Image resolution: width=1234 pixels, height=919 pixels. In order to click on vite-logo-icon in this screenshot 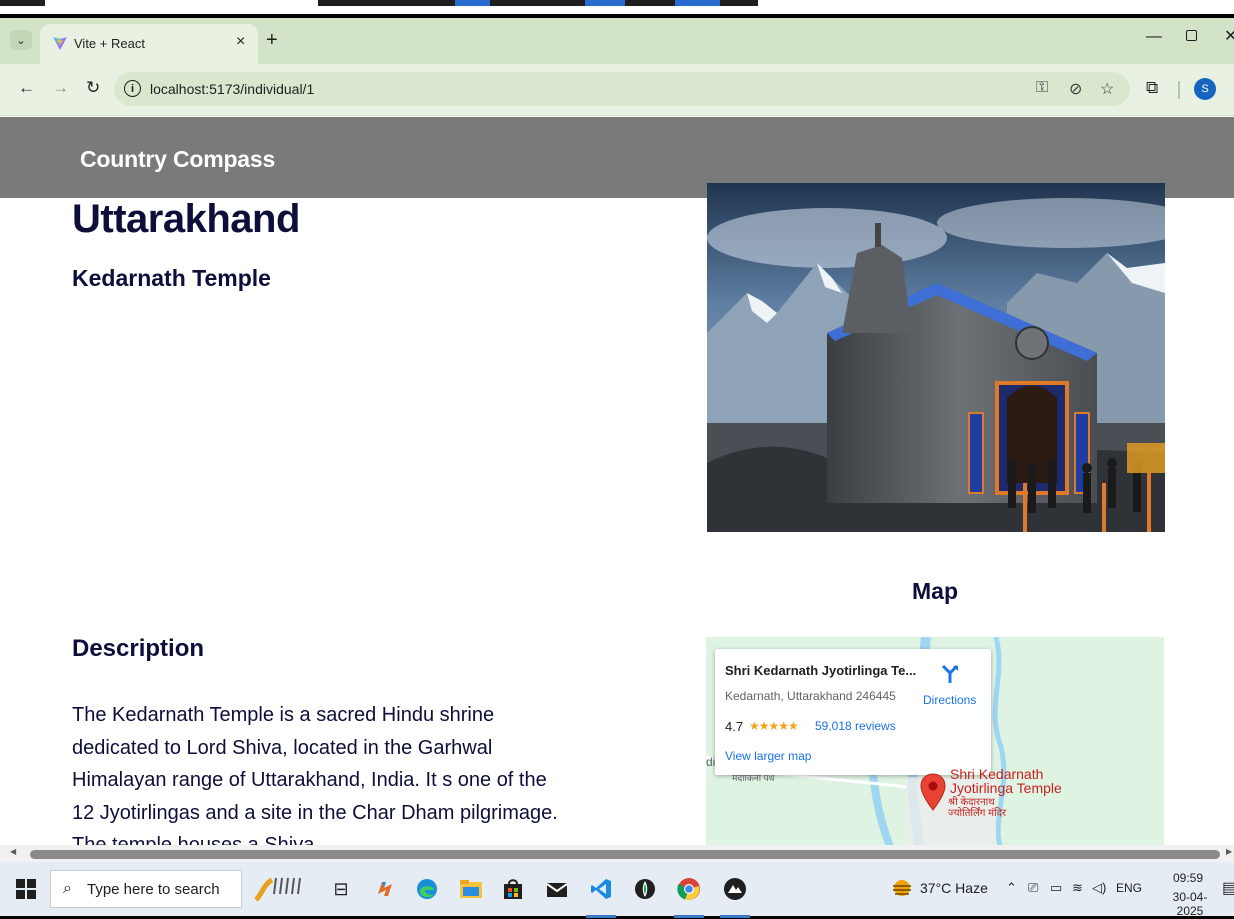, I will do `click(60, 43)`.